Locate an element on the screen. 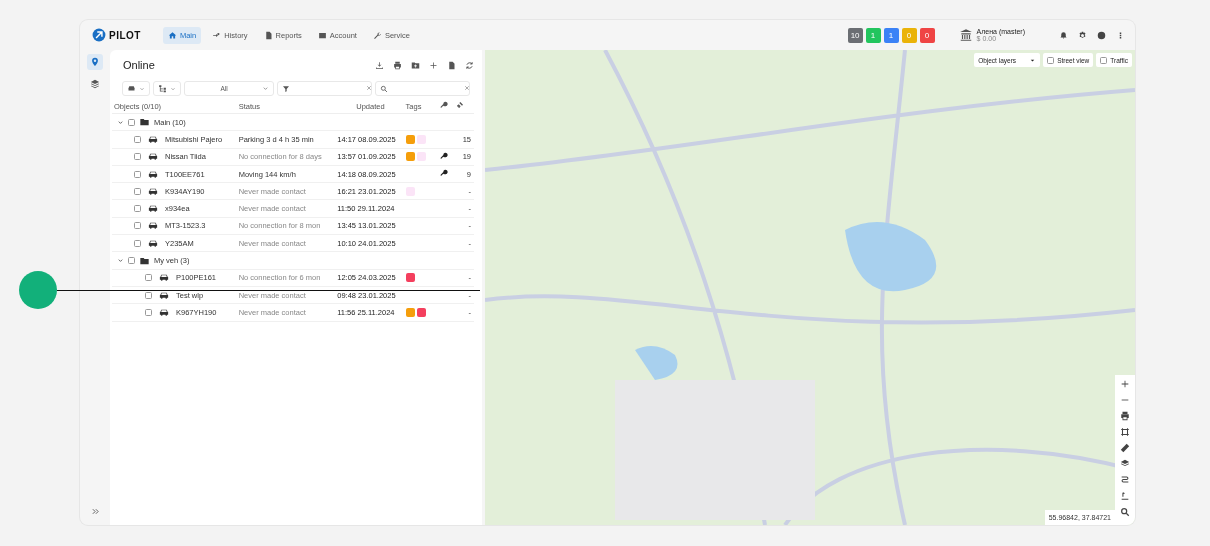 This screenshot has height=546, width=1210. ruler-icon is located at coordinates (1125, 448).